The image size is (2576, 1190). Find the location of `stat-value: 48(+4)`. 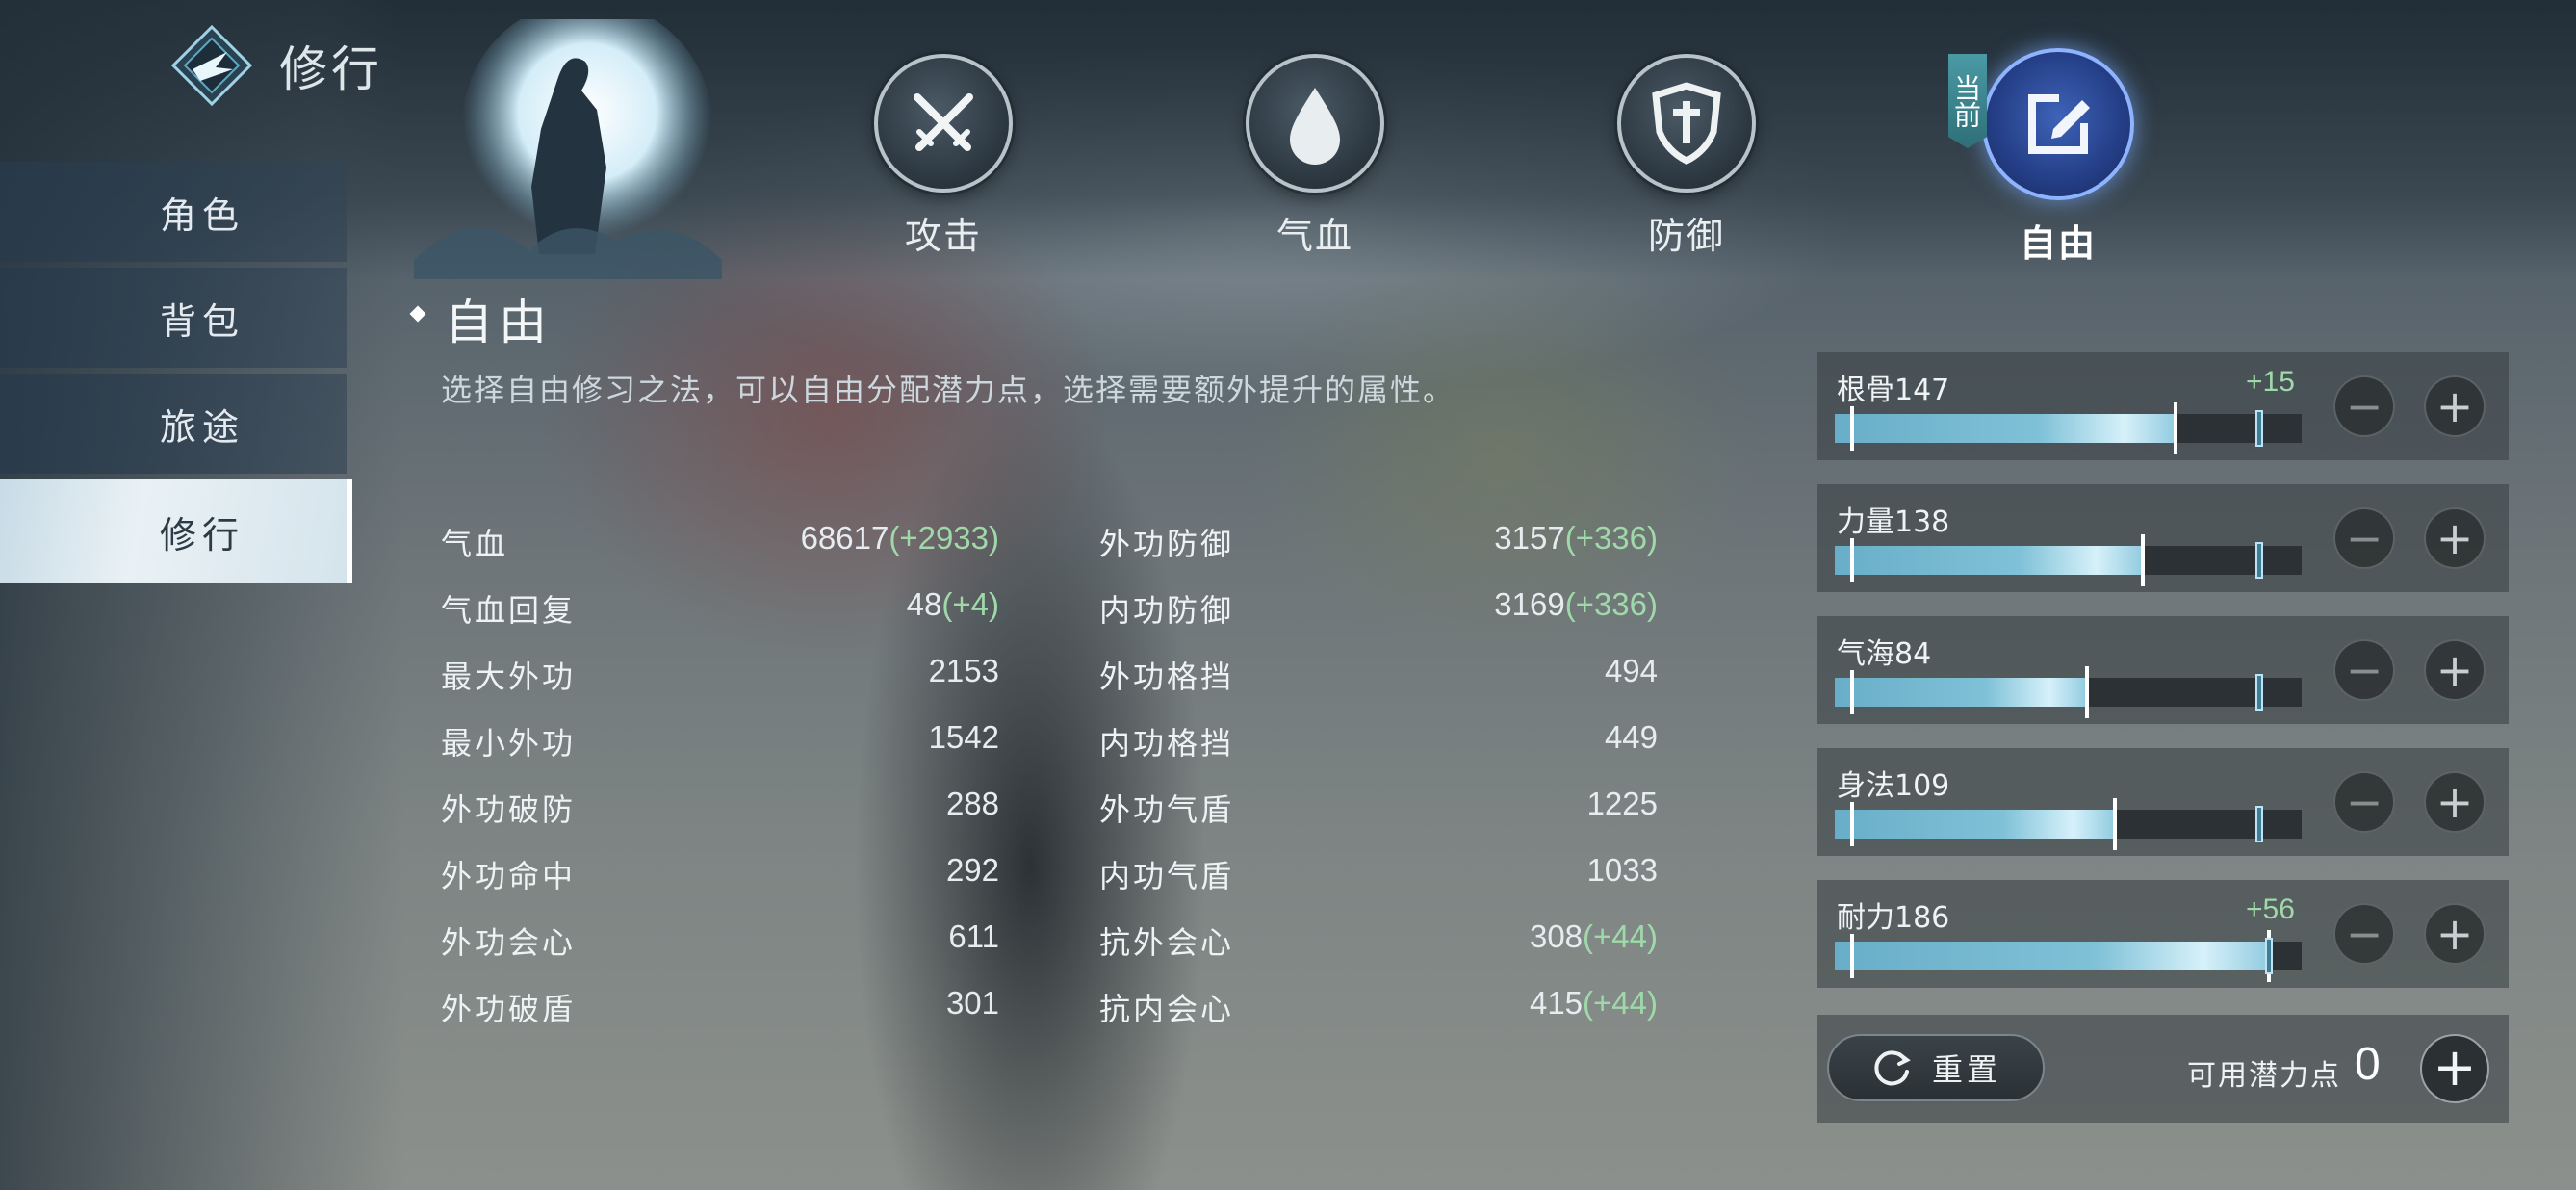

stat-value: 48(+4) is located at coordinates (953, 604).